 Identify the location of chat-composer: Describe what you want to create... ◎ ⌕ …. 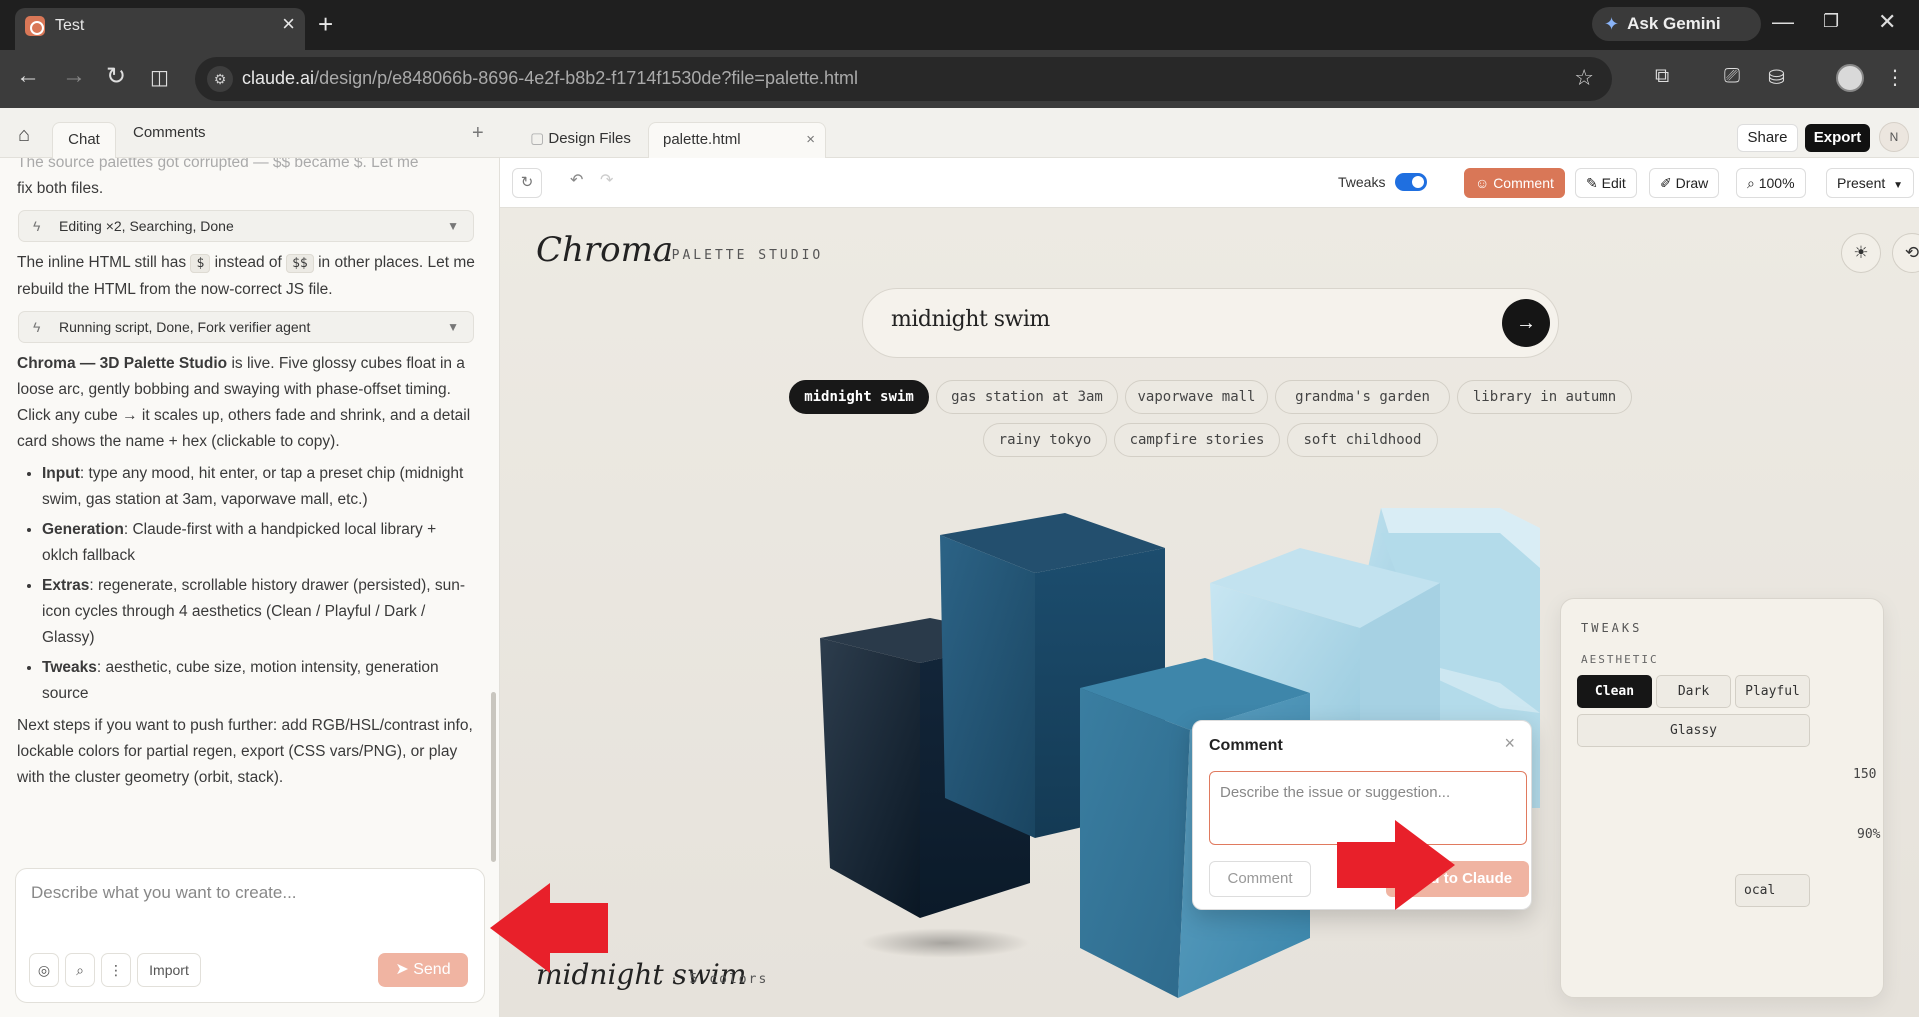
(250, 935).